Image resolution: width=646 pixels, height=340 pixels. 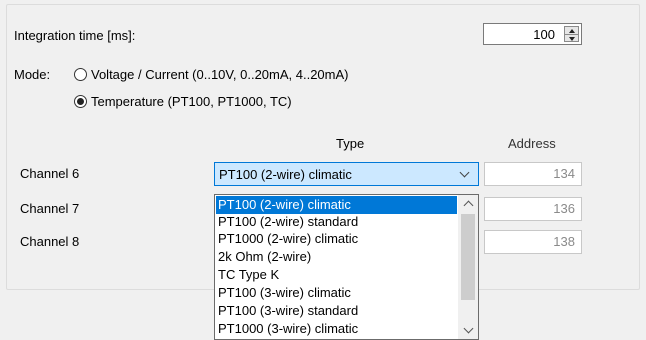 What do you see at coordinates (533, 174) in the screenshot?
I see `channel-6-address: 134` at bounding box center [533, 174].